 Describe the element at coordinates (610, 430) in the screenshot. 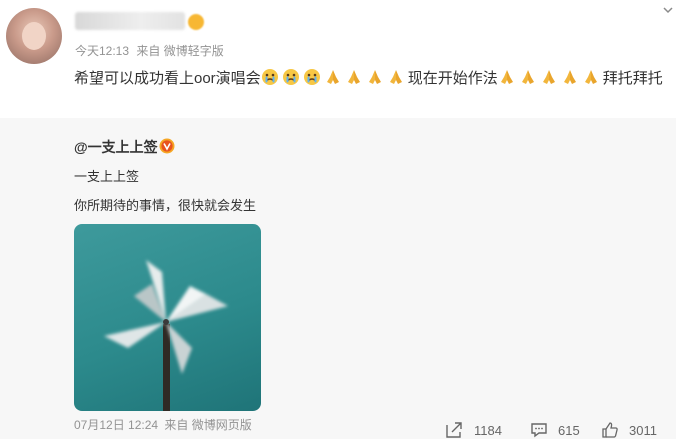

I see `thumbs-up-icon` at that location.